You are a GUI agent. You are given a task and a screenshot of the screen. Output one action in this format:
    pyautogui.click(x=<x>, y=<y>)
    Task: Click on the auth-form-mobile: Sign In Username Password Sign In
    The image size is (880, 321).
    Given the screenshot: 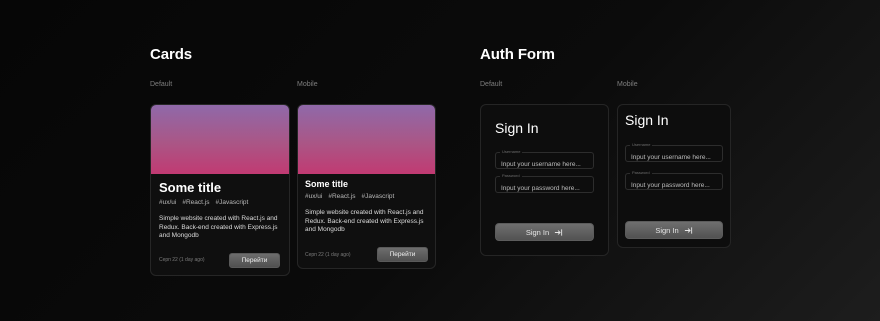 What is the action you would take?
    pyautogui.click(x=674, y=176)
    